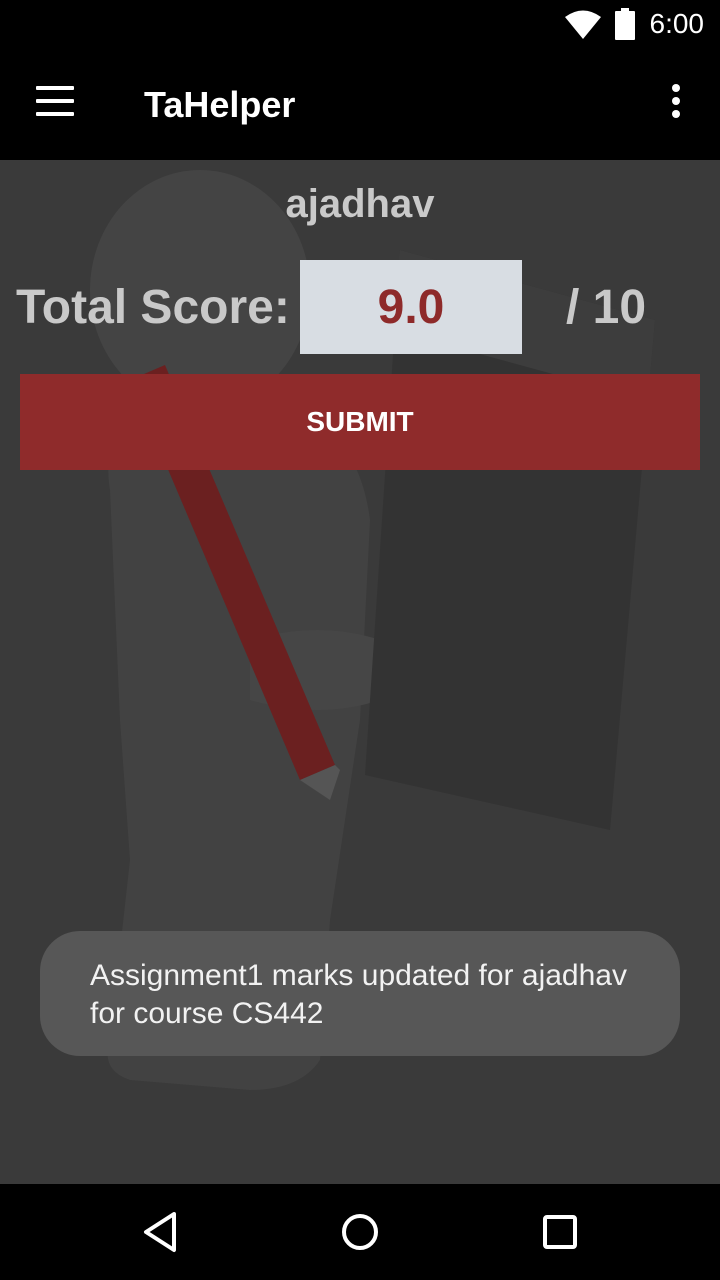  What do you see at coordinates (220, 104) in the screenshot?
I see `app-title: TaHelper` at bounding box center [220, 104].